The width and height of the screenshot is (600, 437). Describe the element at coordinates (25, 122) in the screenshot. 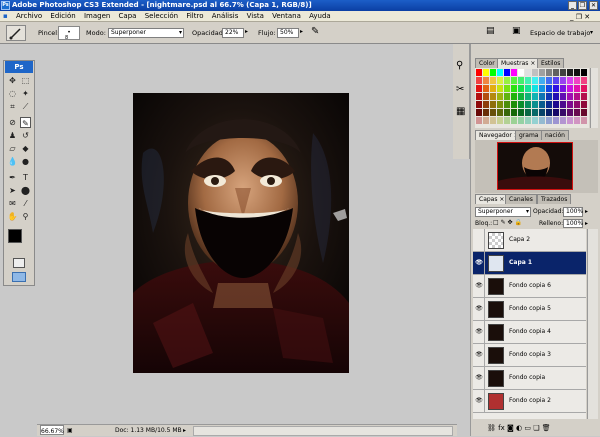

I see `brush-tool-icon: ✎` at that location.